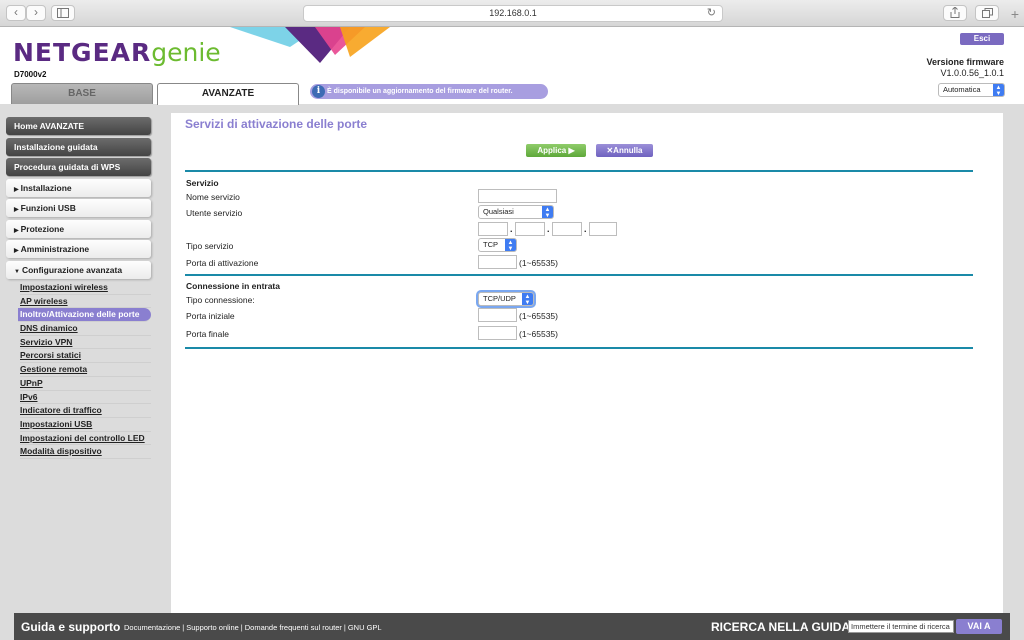 Image resolution: width=1024 pixels, height=640 pixels. Describe the element at coordinates (567, 229) in the screenshot. I see `ip-octet-3-input` at that location.